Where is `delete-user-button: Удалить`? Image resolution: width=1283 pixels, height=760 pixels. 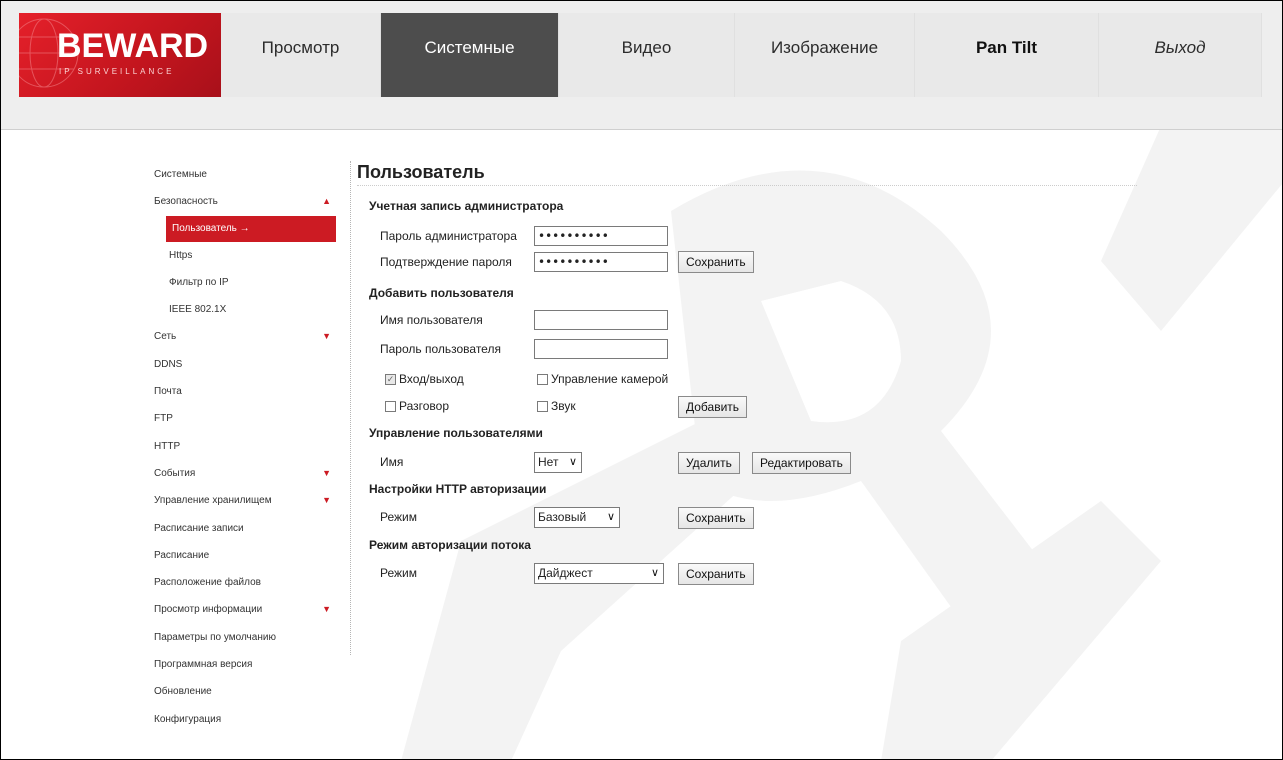 delete-user-button: Удалить is located at coordinates (709, 463).